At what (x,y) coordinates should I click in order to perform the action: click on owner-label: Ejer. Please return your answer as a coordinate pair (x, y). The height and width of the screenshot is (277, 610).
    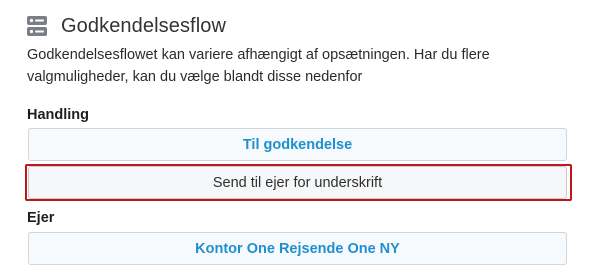
    Looking at the image, I should click on (41, 218).